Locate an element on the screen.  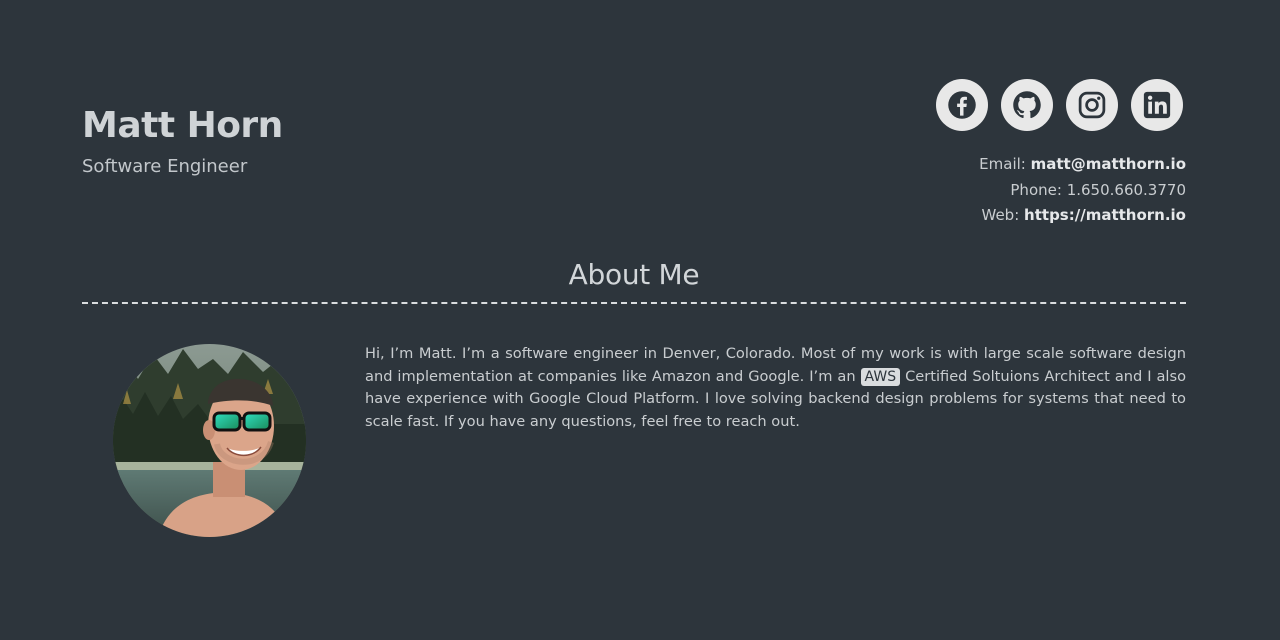
linkedin-link is located at coordinates (1157, 105).